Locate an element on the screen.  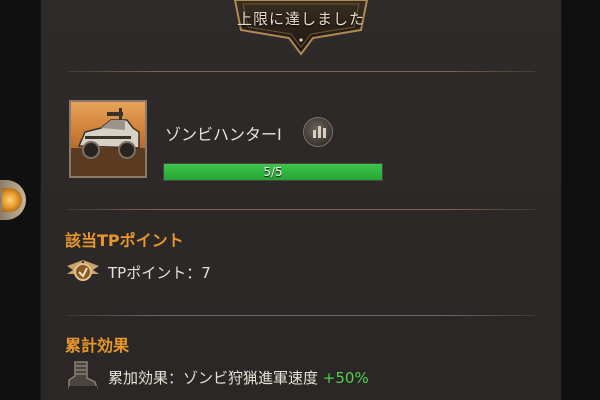
vehicle-illustration-icon is located at coordinates (108, 142).